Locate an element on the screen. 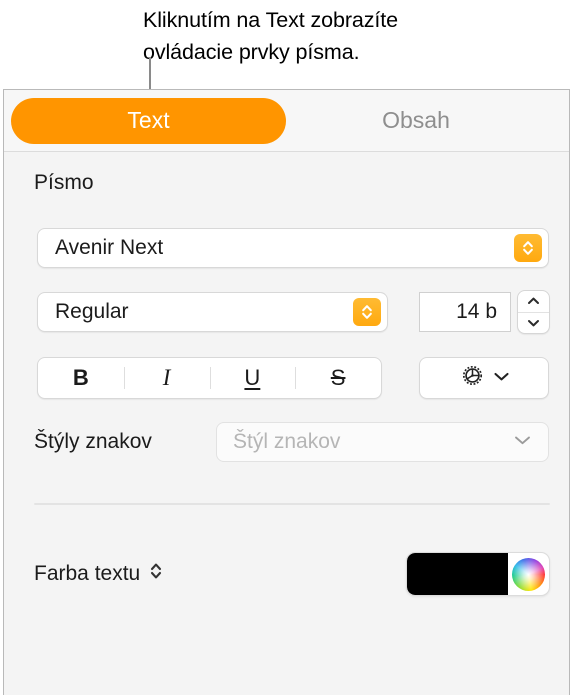 This screenshot has width=577, height=697. font-family-value: Avenir Next is located at coordinates (109, 247).